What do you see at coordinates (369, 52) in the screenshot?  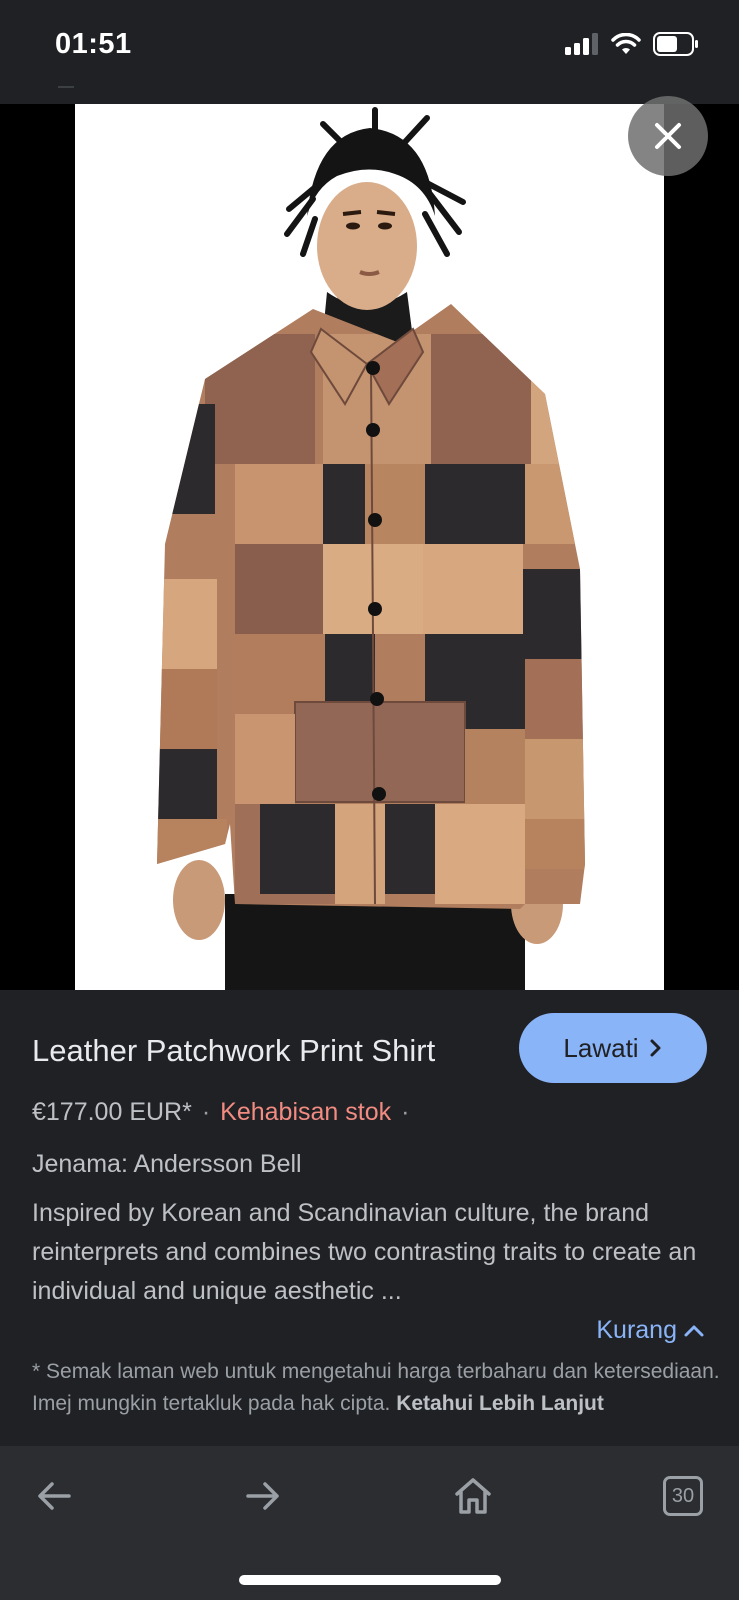 I see `status-bar: 01:51` at bounding box center [369, 52].